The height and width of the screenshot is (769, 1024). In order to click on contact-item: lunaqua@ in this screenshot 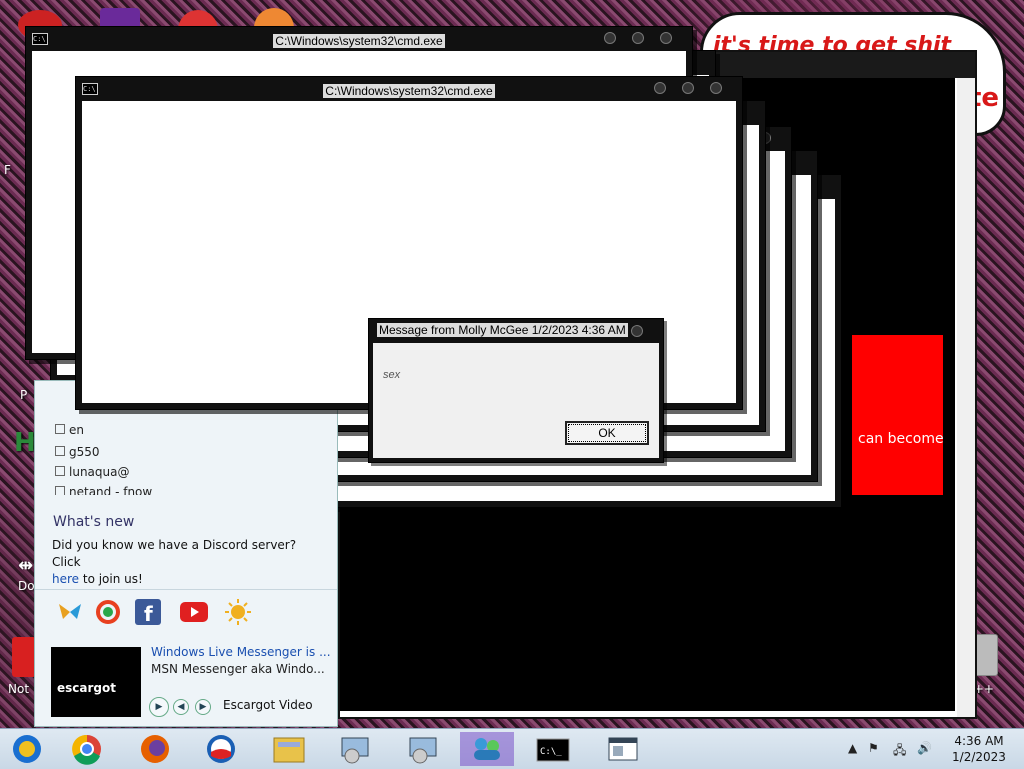, I will do `click(92, 472)`.